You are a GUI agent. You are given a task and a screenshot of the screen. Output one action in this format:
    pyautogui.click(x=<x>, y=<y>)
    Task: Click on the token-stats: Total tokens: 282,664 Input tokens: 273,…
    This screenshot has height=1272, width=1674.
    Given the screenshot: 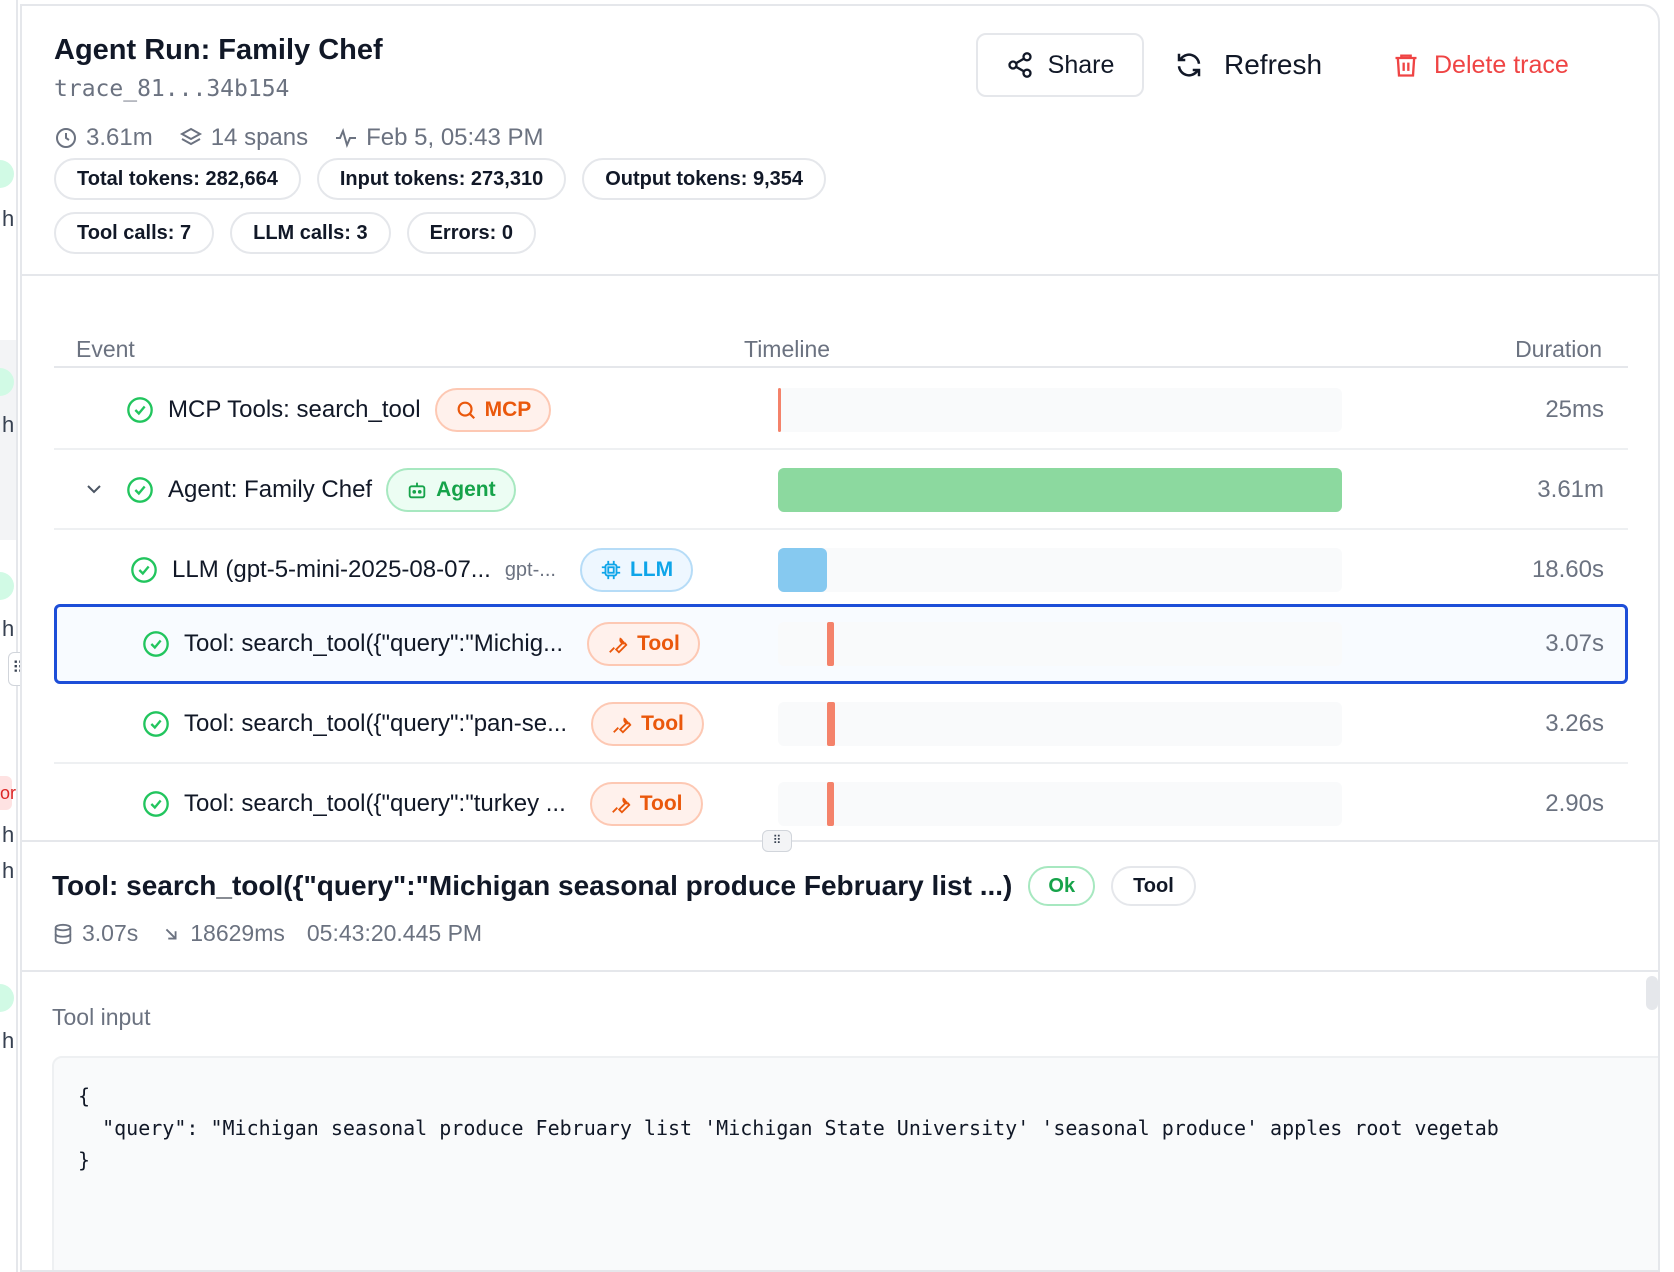 What is the action you would take?
    pyautogui.click(x=440, y=179)
    